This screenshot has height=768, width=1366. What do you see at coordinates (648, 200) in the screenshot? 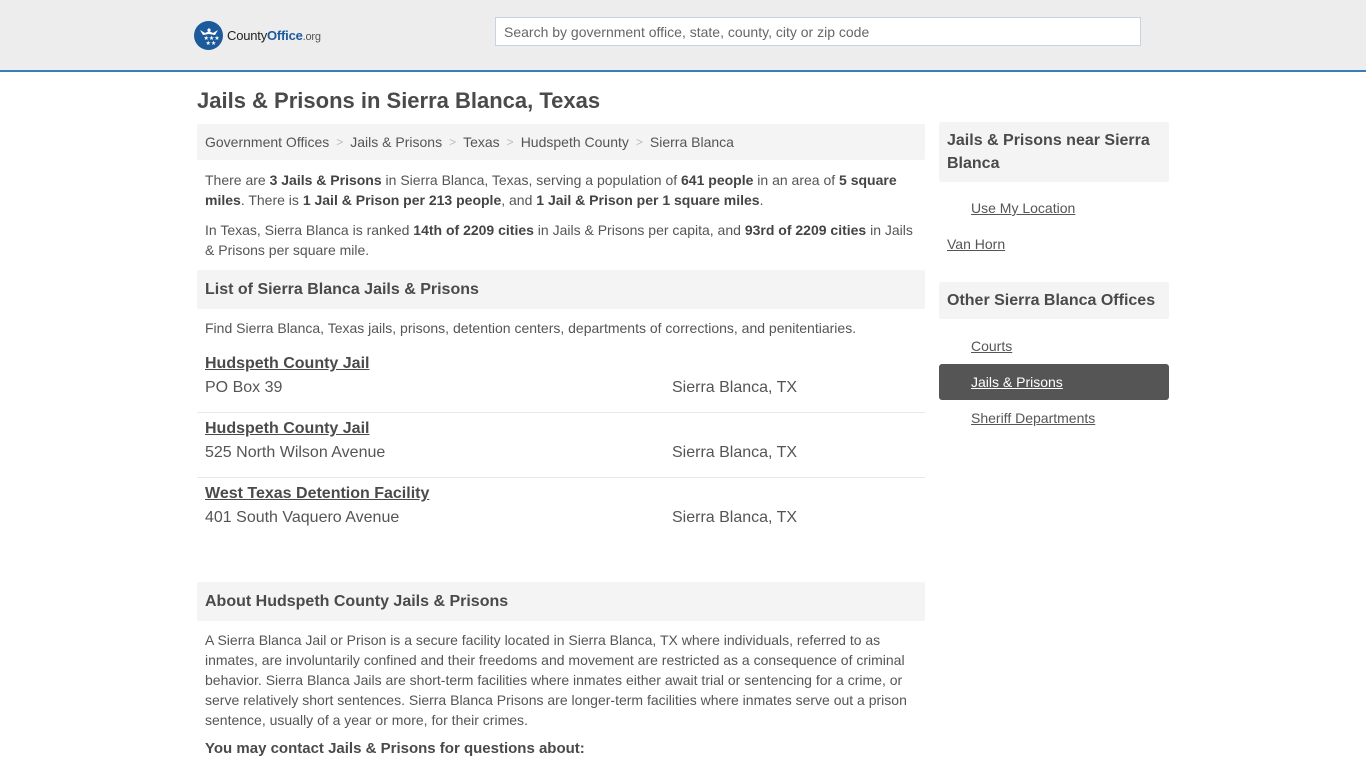
I see `per-area-ratio: 1 Jail & Prison per 1 square miles` at bounding box center [648, 200].